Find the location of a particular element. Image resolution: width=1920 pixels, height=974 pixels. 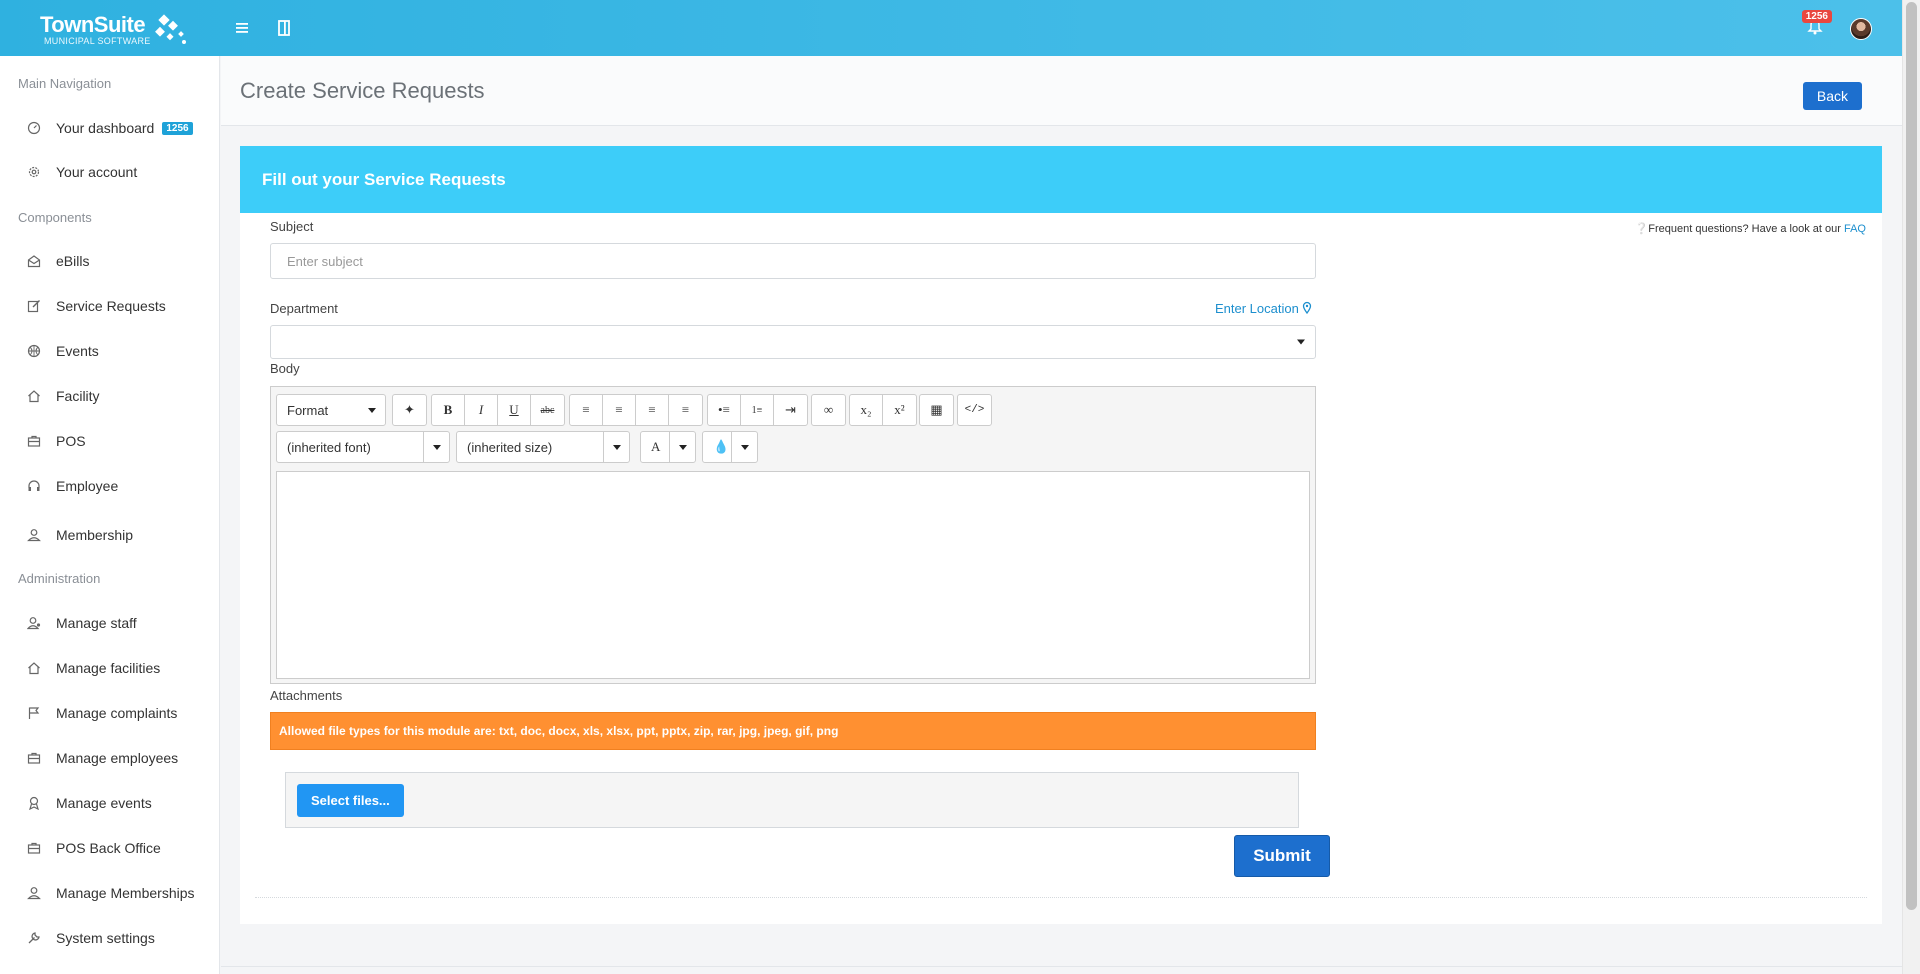

script-group: x₂ x² is located at coordinates (883, 410).